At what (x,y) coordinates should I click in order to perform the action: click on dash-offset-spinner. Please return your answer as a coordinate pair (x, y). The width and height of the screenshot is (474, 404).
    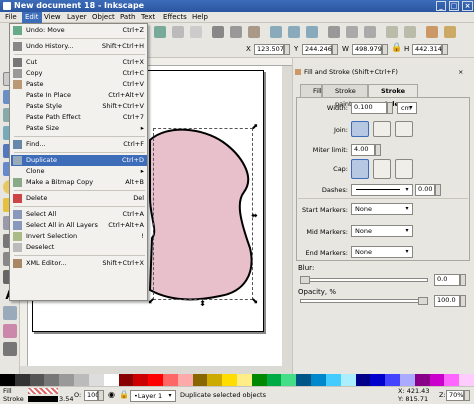
    Looking at the image, I should click on (438, 190).